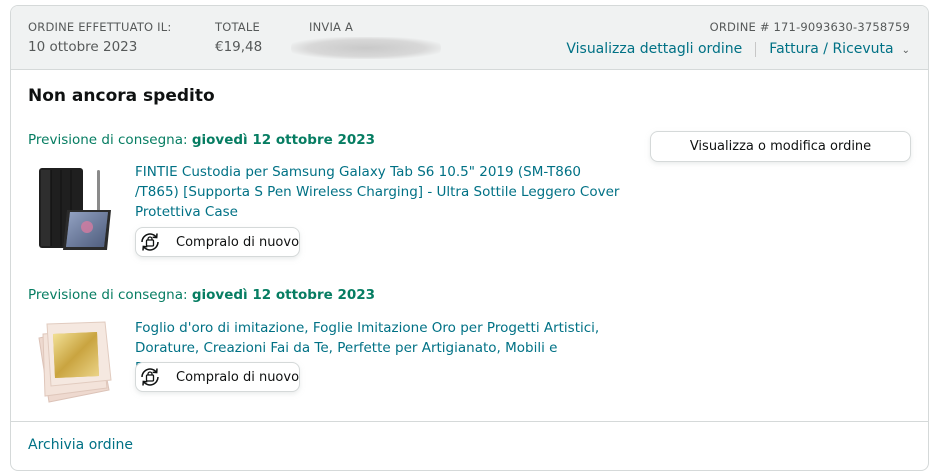 This screenshot has width=942, height=474. What do you see at coordinates (780, 146) in the screenshot?
I see `view-edit-order-button: Visualizza o modifica ordine` at bounding box center [780, 146].